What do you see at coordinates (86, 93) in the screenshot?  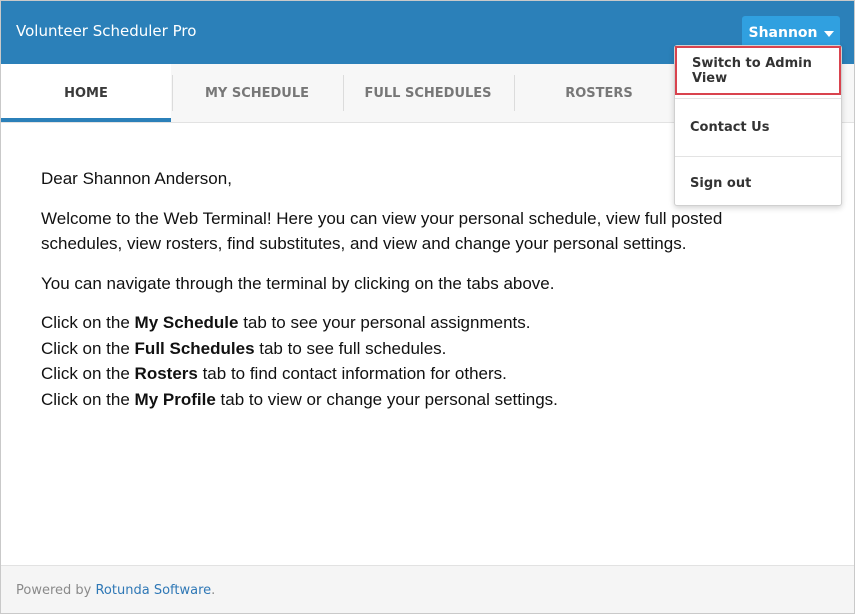 I see `tab-home: HOME` at bounding box center [86, 93].